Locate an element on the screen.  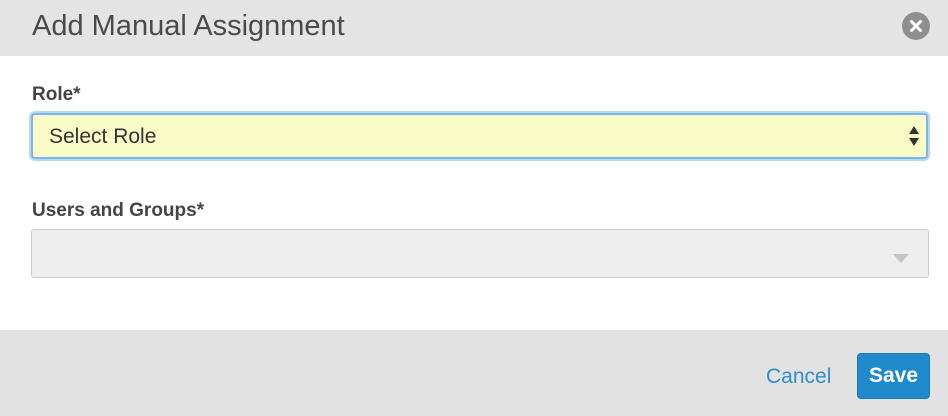
save-button: Save is located at coordinates (893, 376).